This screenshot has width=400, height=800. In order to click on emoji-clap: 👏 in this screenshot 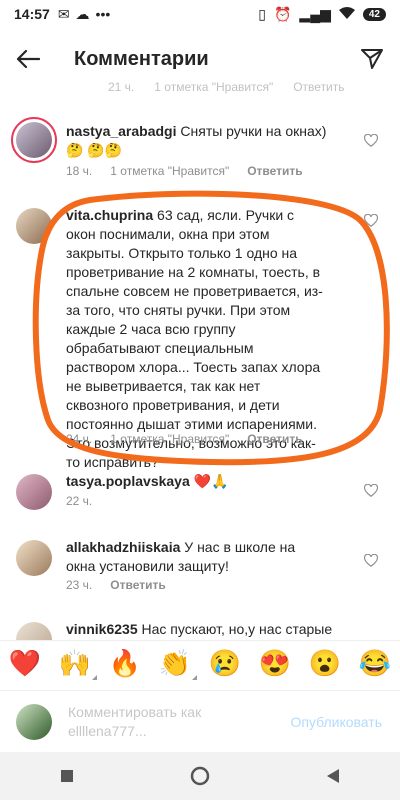, I will do `click(178, 663)`.